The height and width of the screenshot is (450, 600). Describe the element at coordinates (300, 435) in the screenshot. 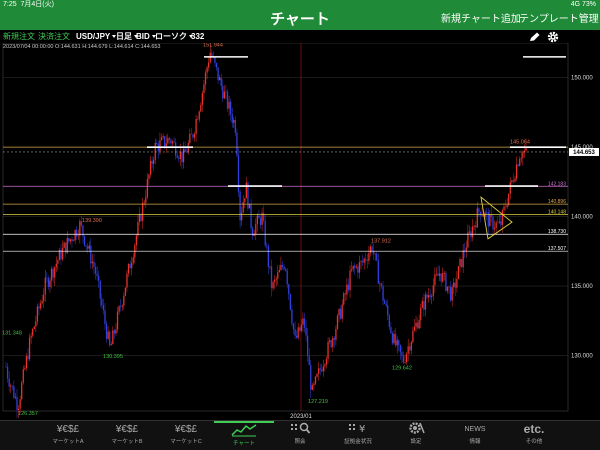

I see `tab-inquiry: 照会` at that location.